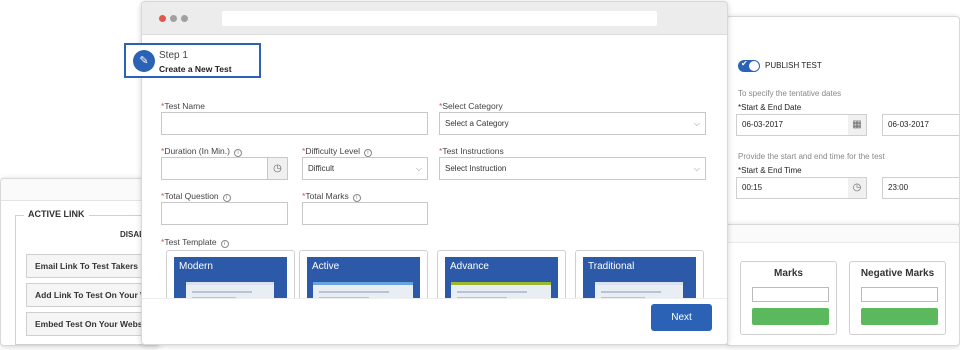  What do you see at coordinates (572, 168) in the screenshot?
I see `instructions-select: Select Instruction ⌵` at bounding box center [572, 168].